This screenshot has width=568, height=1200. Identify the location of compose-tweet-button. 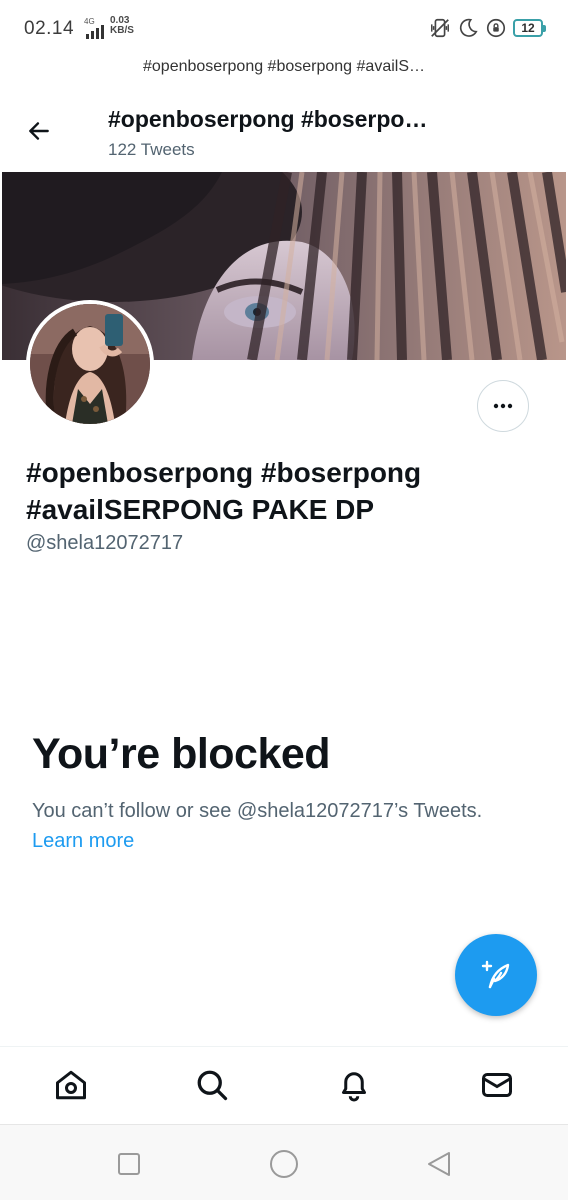
(496, 975).